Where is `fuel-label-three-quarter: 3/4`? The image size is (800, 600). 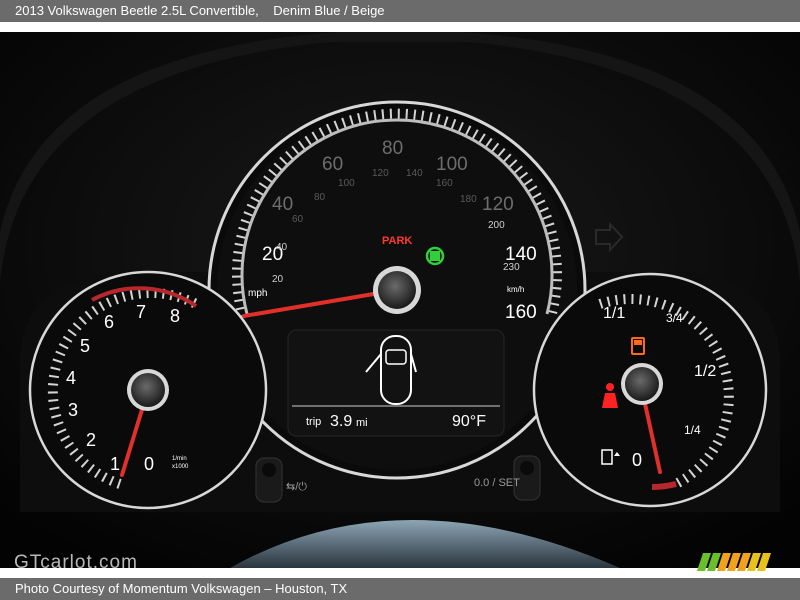
fuel-label-three-quarter: 3/4 is located at coordinates (674, 318).